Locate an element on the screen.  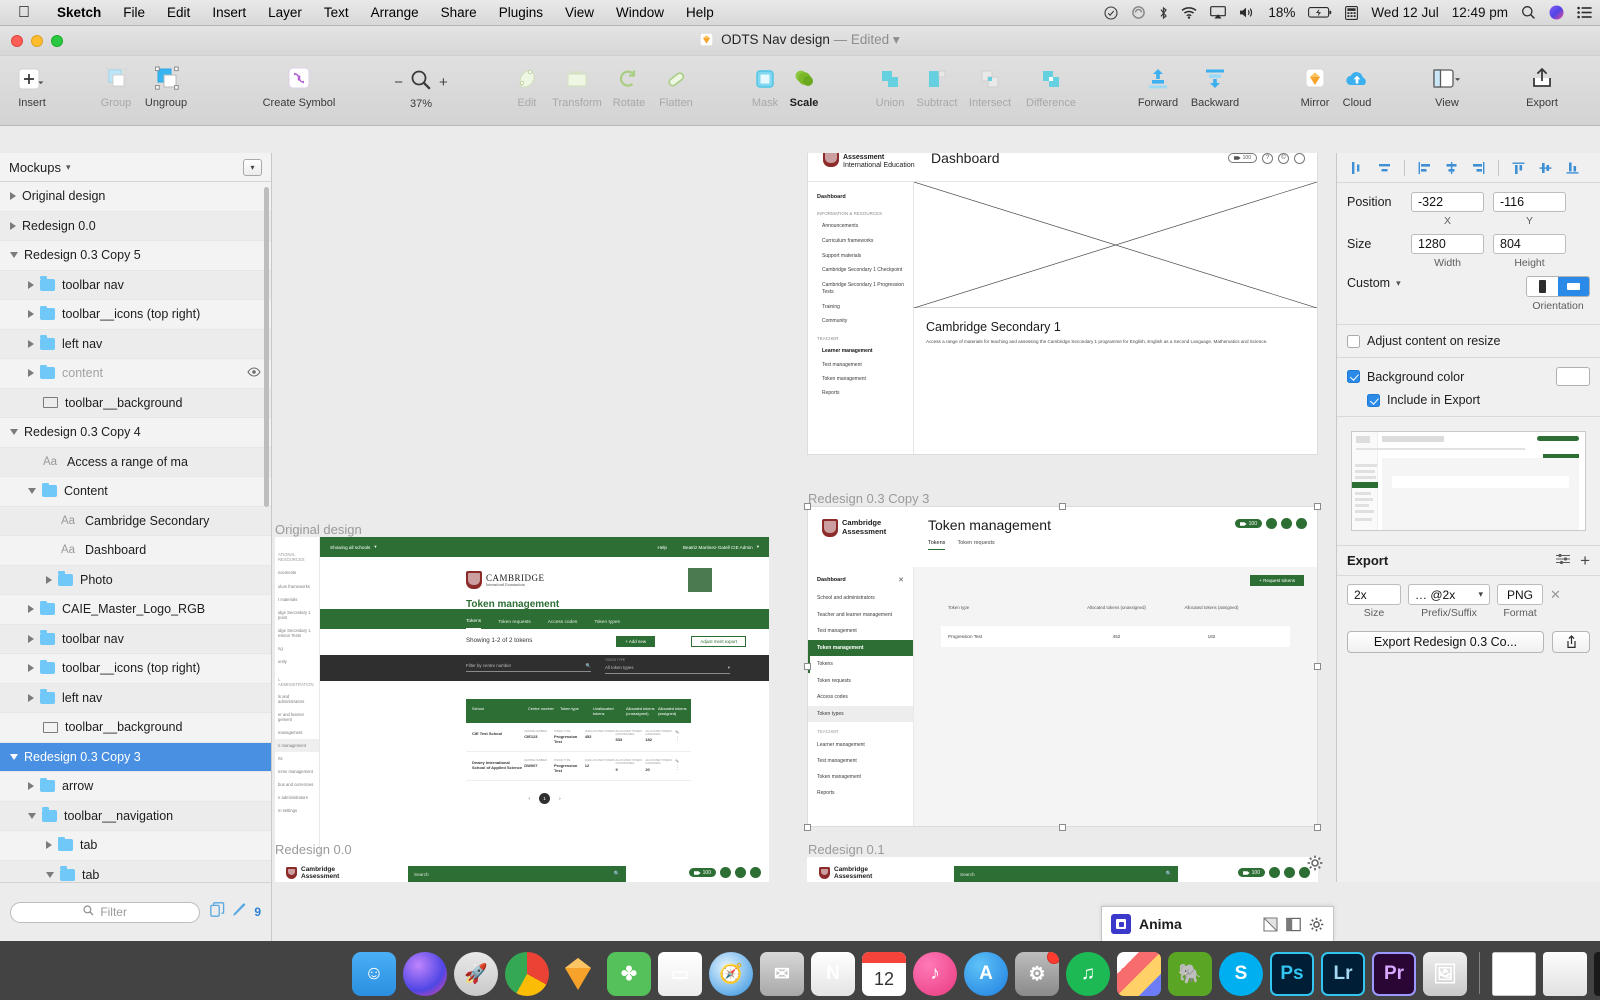
preset-dropdown: Custom is located at coordinates (1368, 283).